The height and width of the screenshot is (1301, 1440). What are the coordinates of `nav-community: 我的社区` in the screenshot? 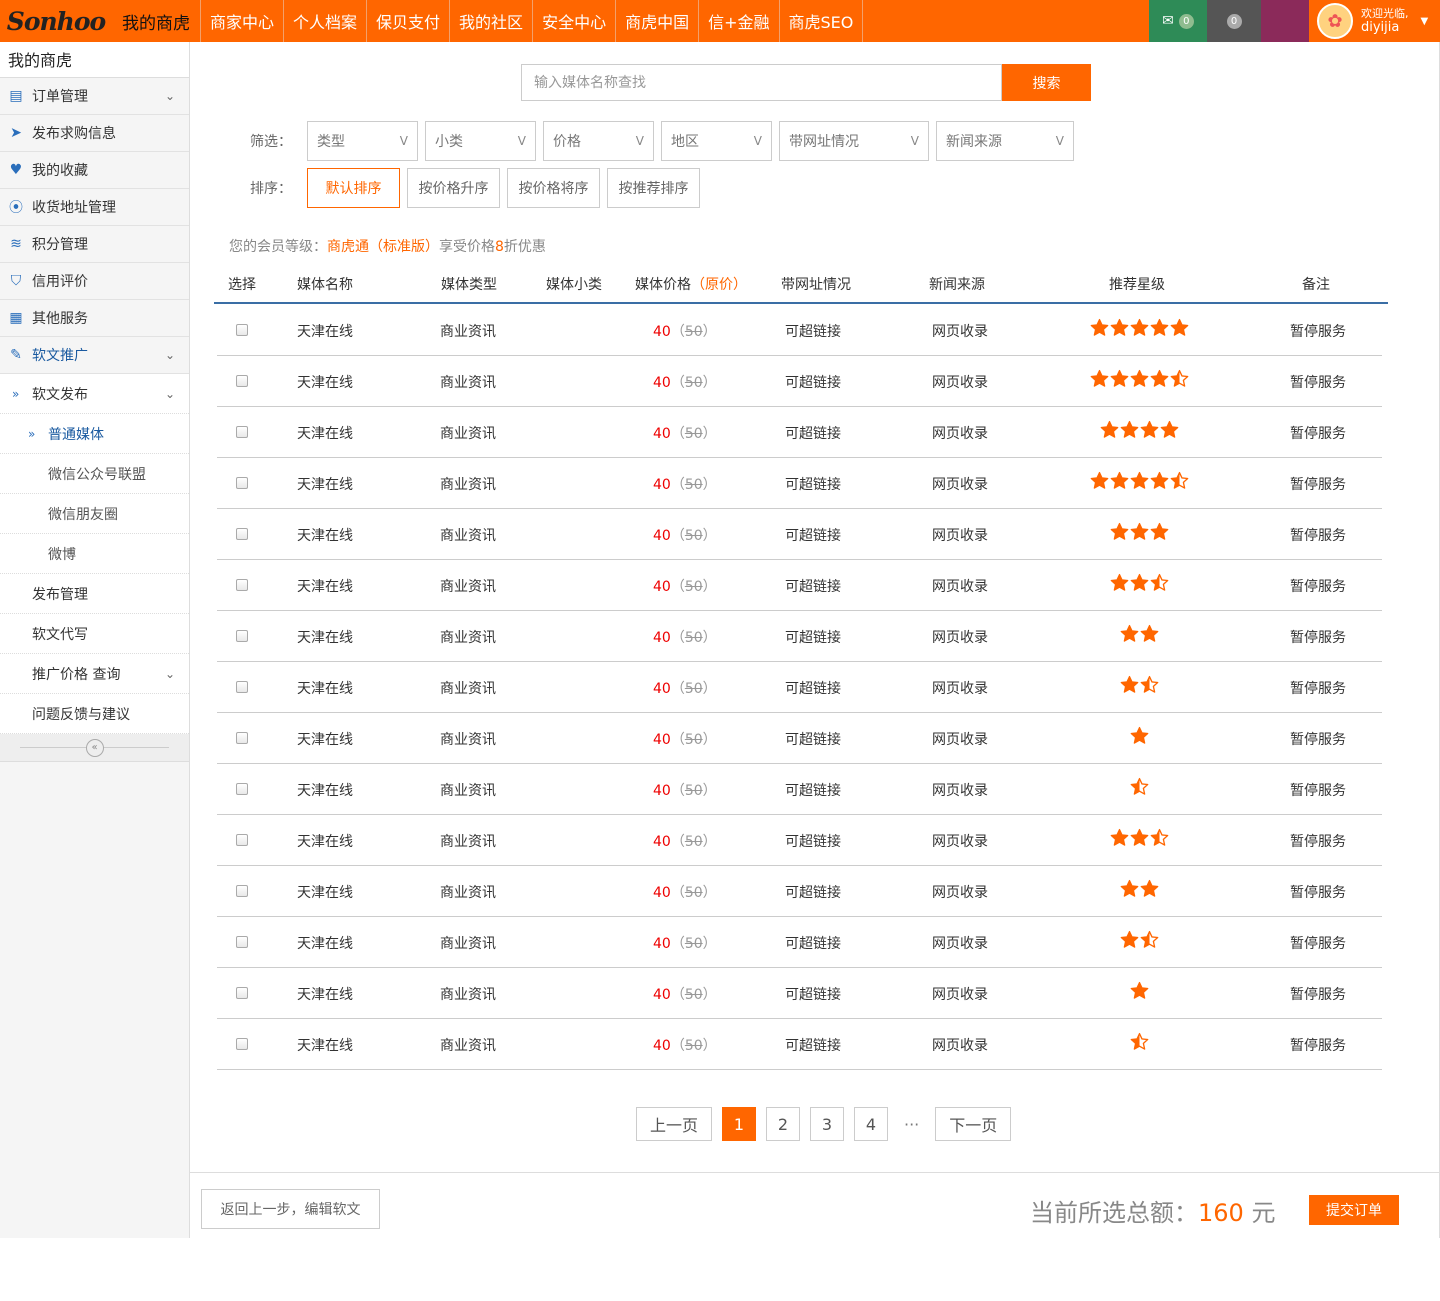 It's located at (490, 21).